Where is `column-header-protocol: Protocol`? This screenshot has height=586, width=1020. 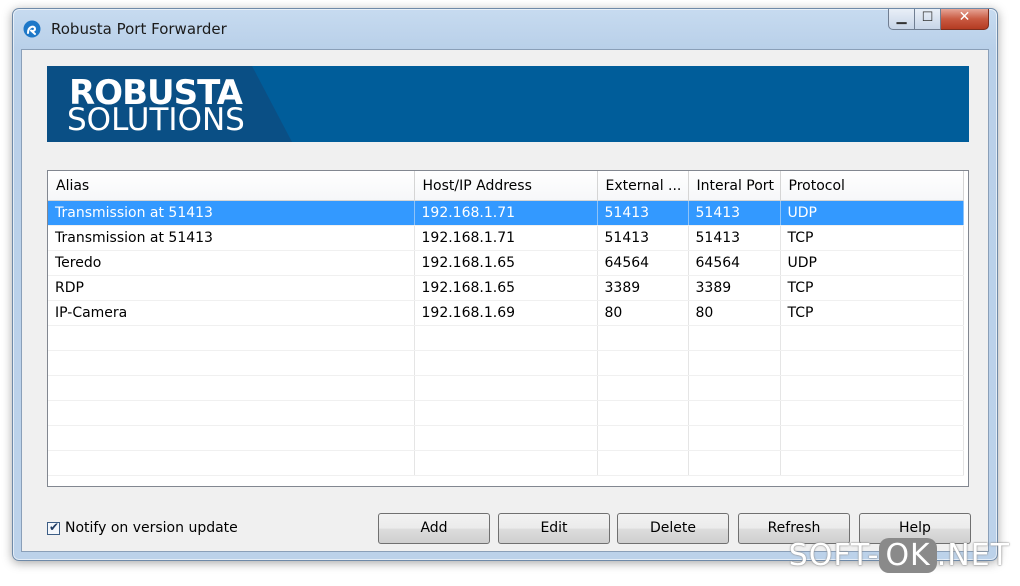 column-header-protocol: Protocol is located at coordinates (872, 186).